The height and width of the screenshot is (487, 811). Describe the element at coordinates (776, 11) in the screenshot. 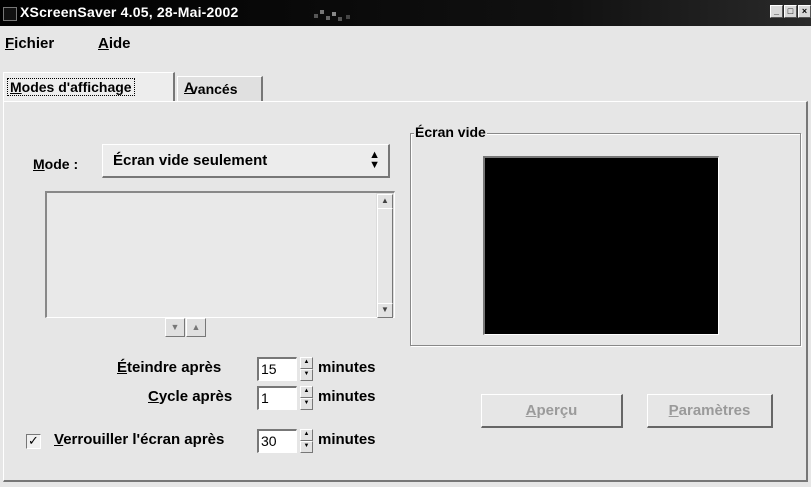

I see `minimize-button: _` at that location.